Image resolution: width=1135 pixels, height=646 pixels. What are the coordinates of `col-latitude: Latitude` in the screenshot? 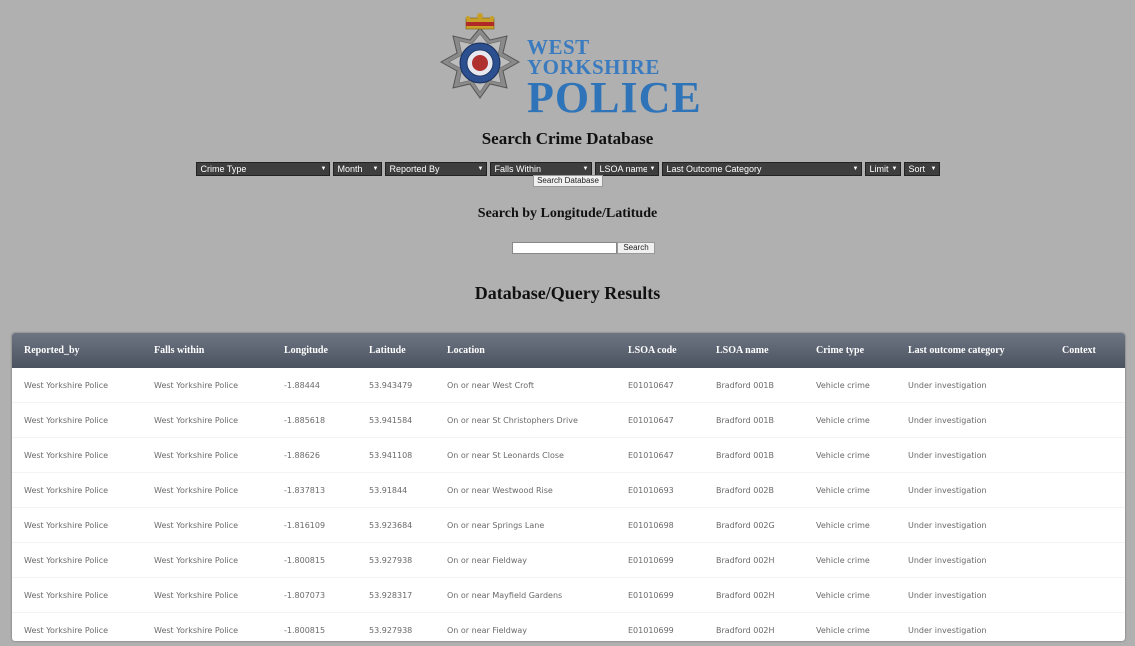 It's located at (387, 350).